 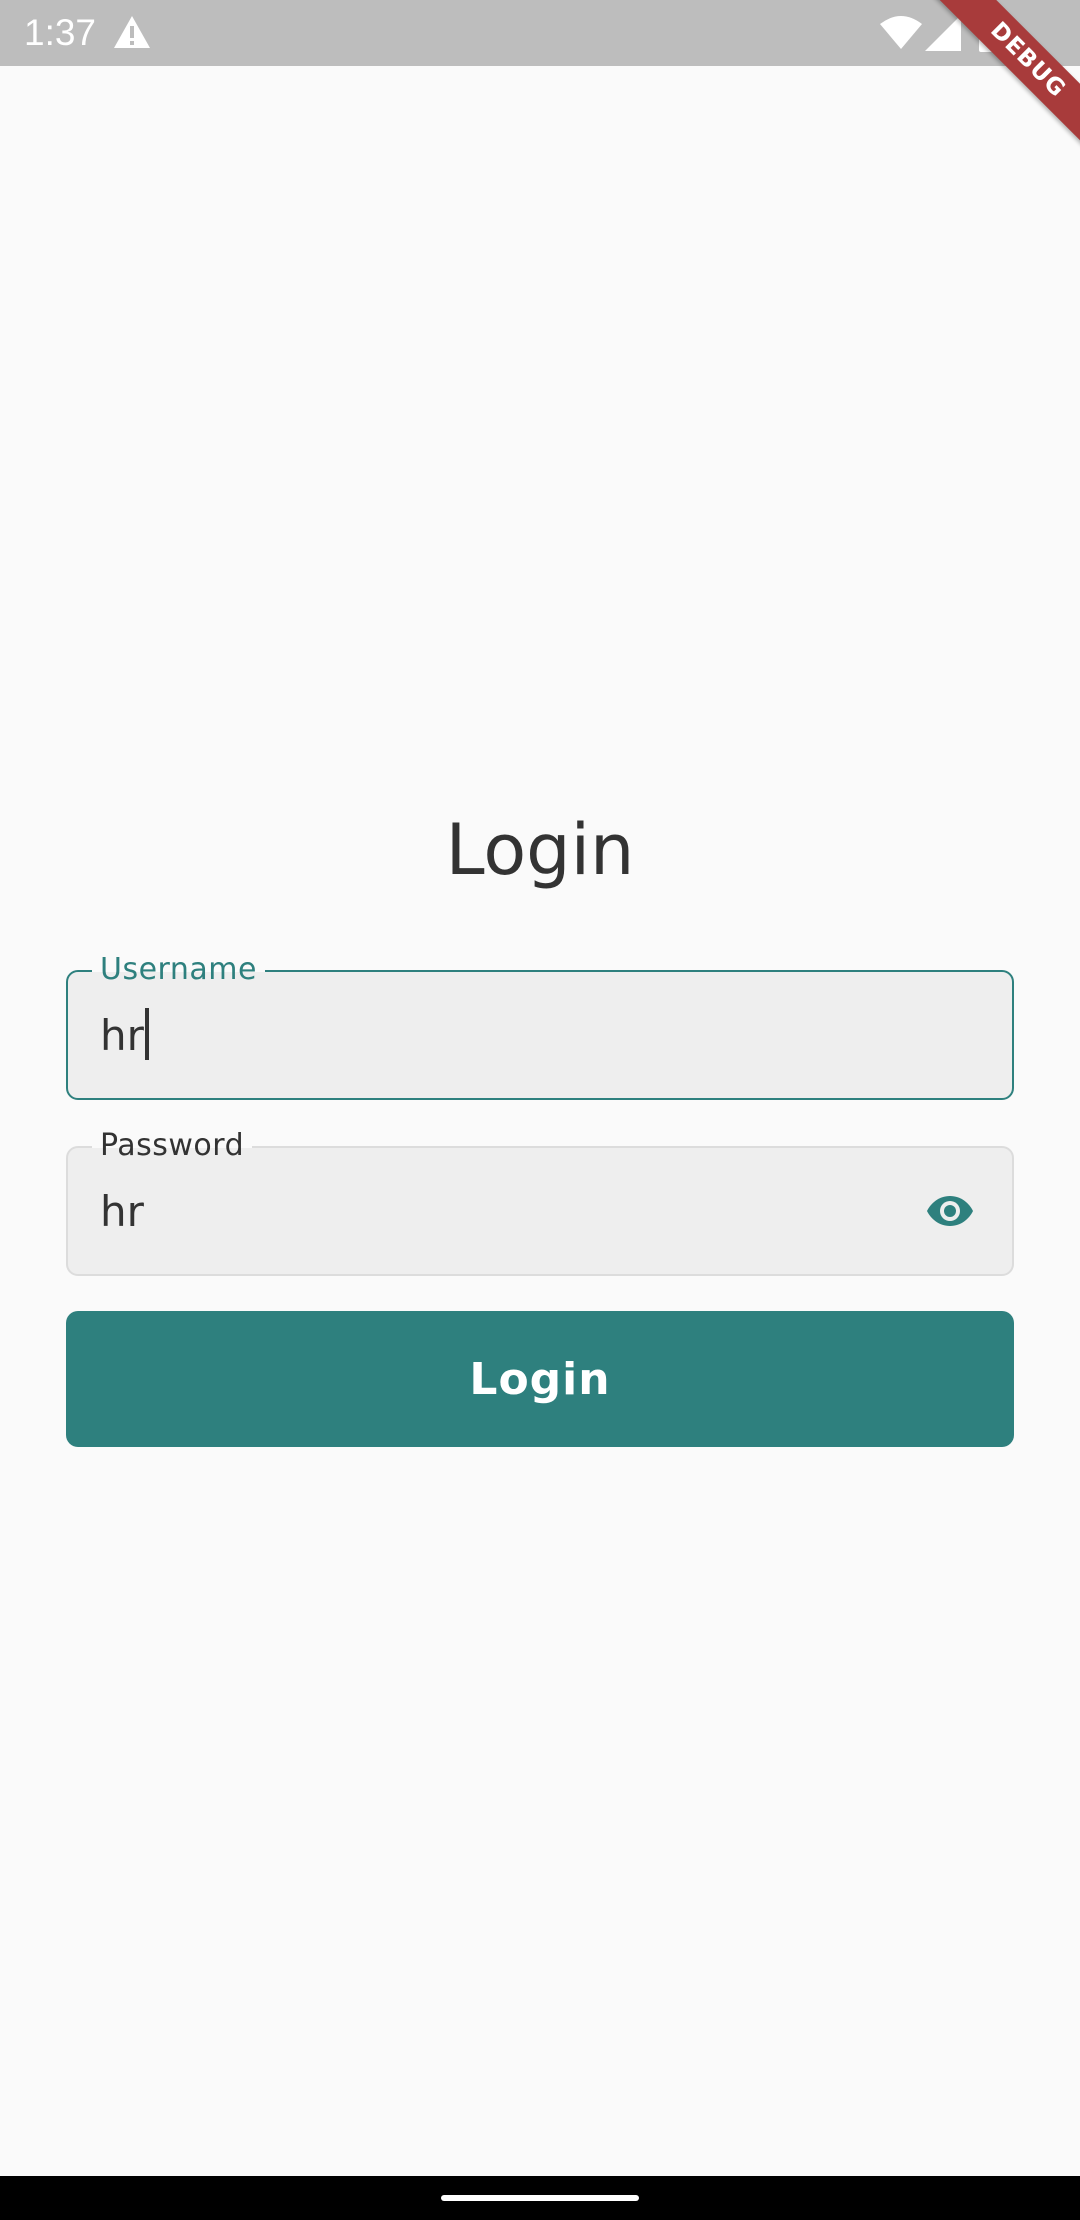 What do you see at coordinates (540, 1201) in the screenshot?
I see `password-field: Password hr` at bounding box center [540, 1201].